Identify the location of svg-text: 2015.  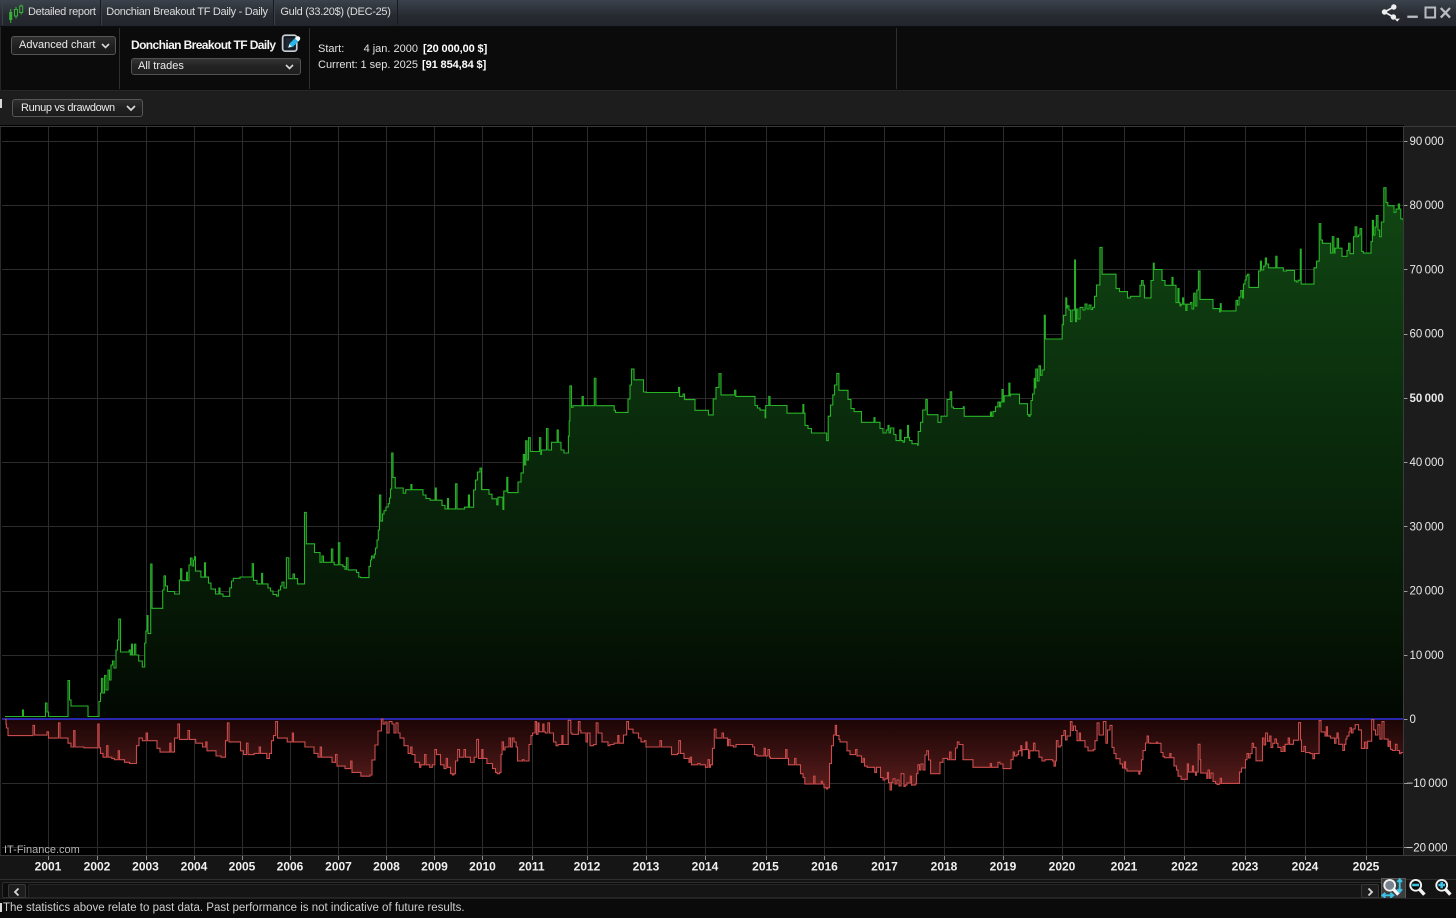
(765, 867).